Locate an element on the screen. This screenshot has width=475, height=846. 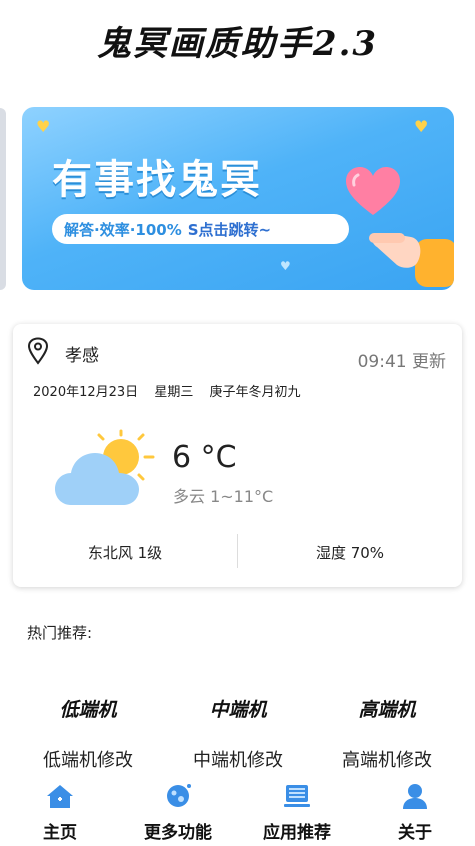
banner-pill: 解答·效率·100% S点击跳转~ is located at coordinates (200, 229).